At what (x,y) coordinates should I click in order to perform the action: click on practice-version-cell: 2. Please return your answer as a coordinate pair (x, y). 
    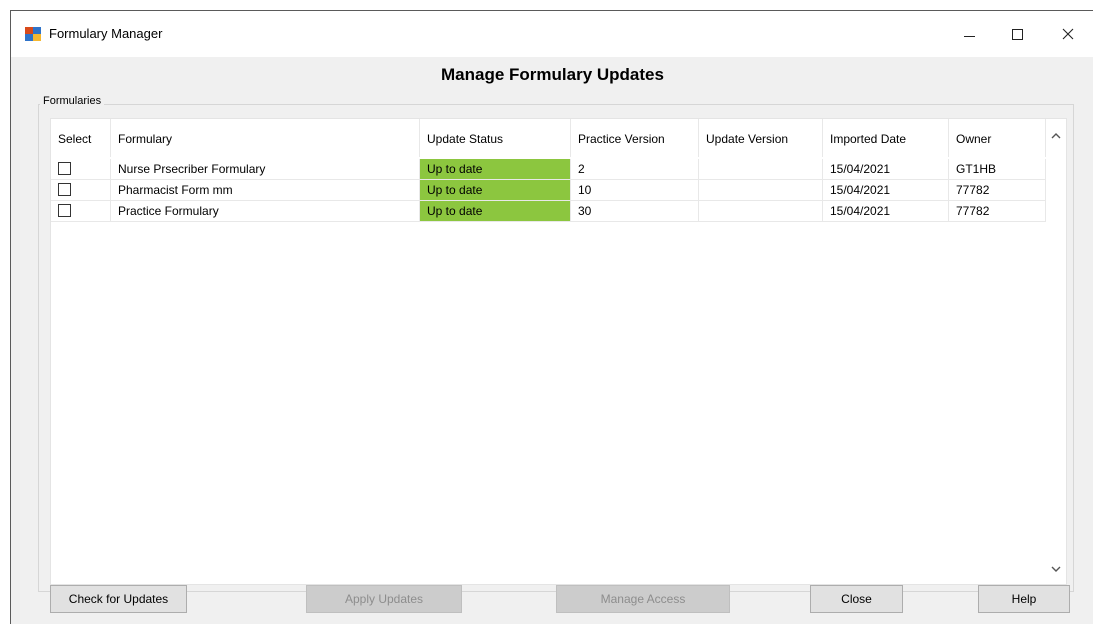
    Looking at the image, I should click on (635, 169).